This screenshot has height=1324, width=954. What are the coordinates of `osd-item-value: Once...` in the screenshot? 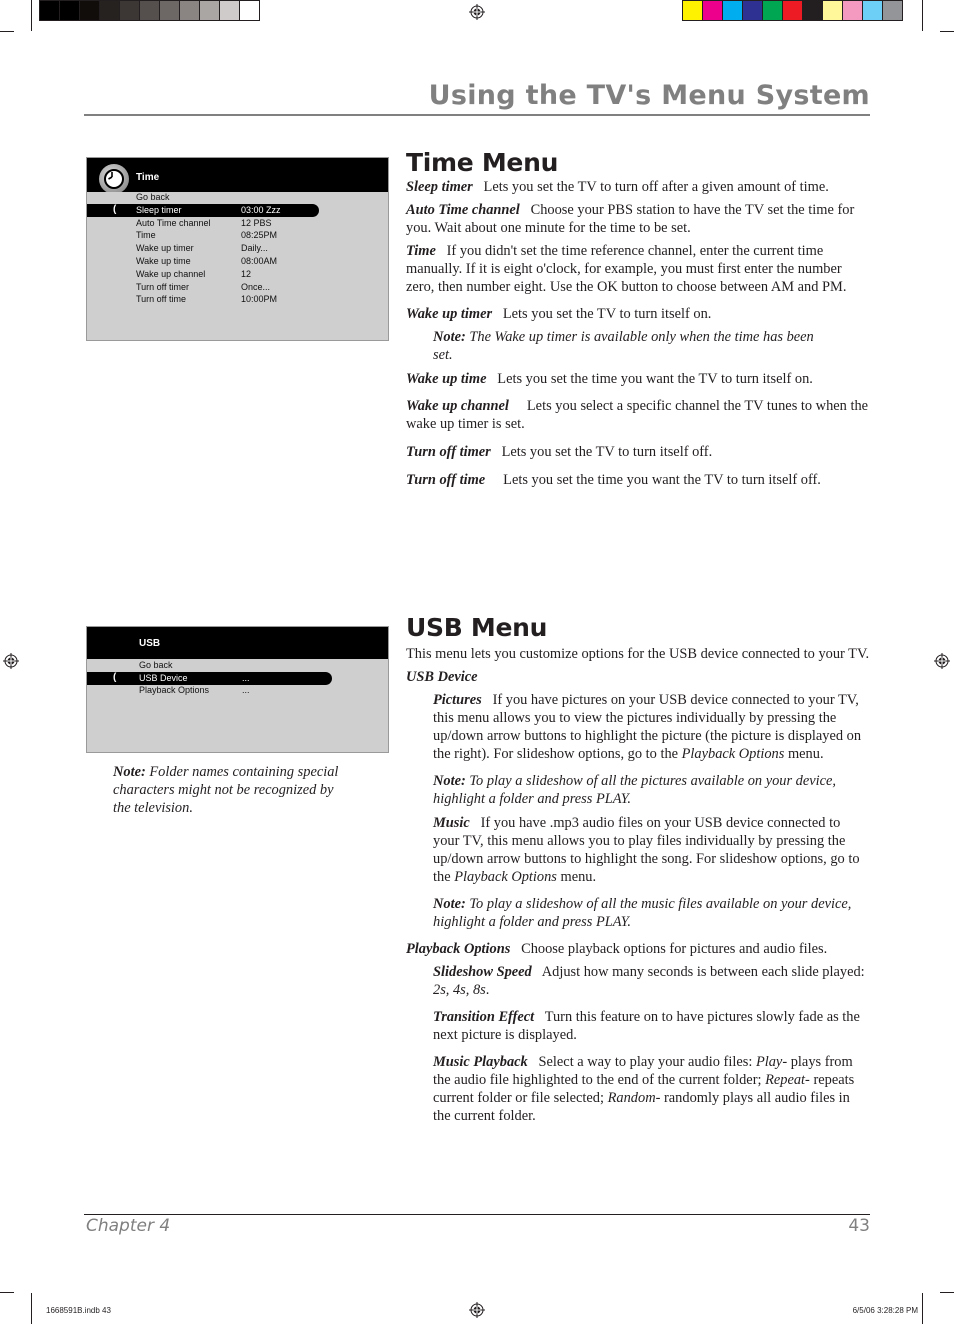 It's located at (256, 286).